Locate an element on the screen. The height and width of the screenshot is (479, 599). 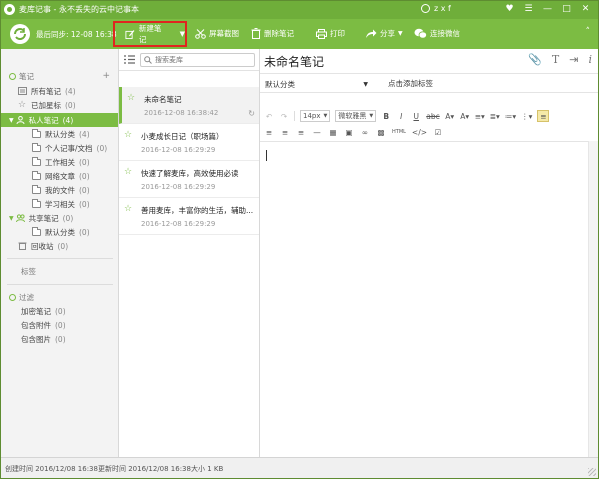
align-right-icon: ≡ is located at coordinates (301, 132).